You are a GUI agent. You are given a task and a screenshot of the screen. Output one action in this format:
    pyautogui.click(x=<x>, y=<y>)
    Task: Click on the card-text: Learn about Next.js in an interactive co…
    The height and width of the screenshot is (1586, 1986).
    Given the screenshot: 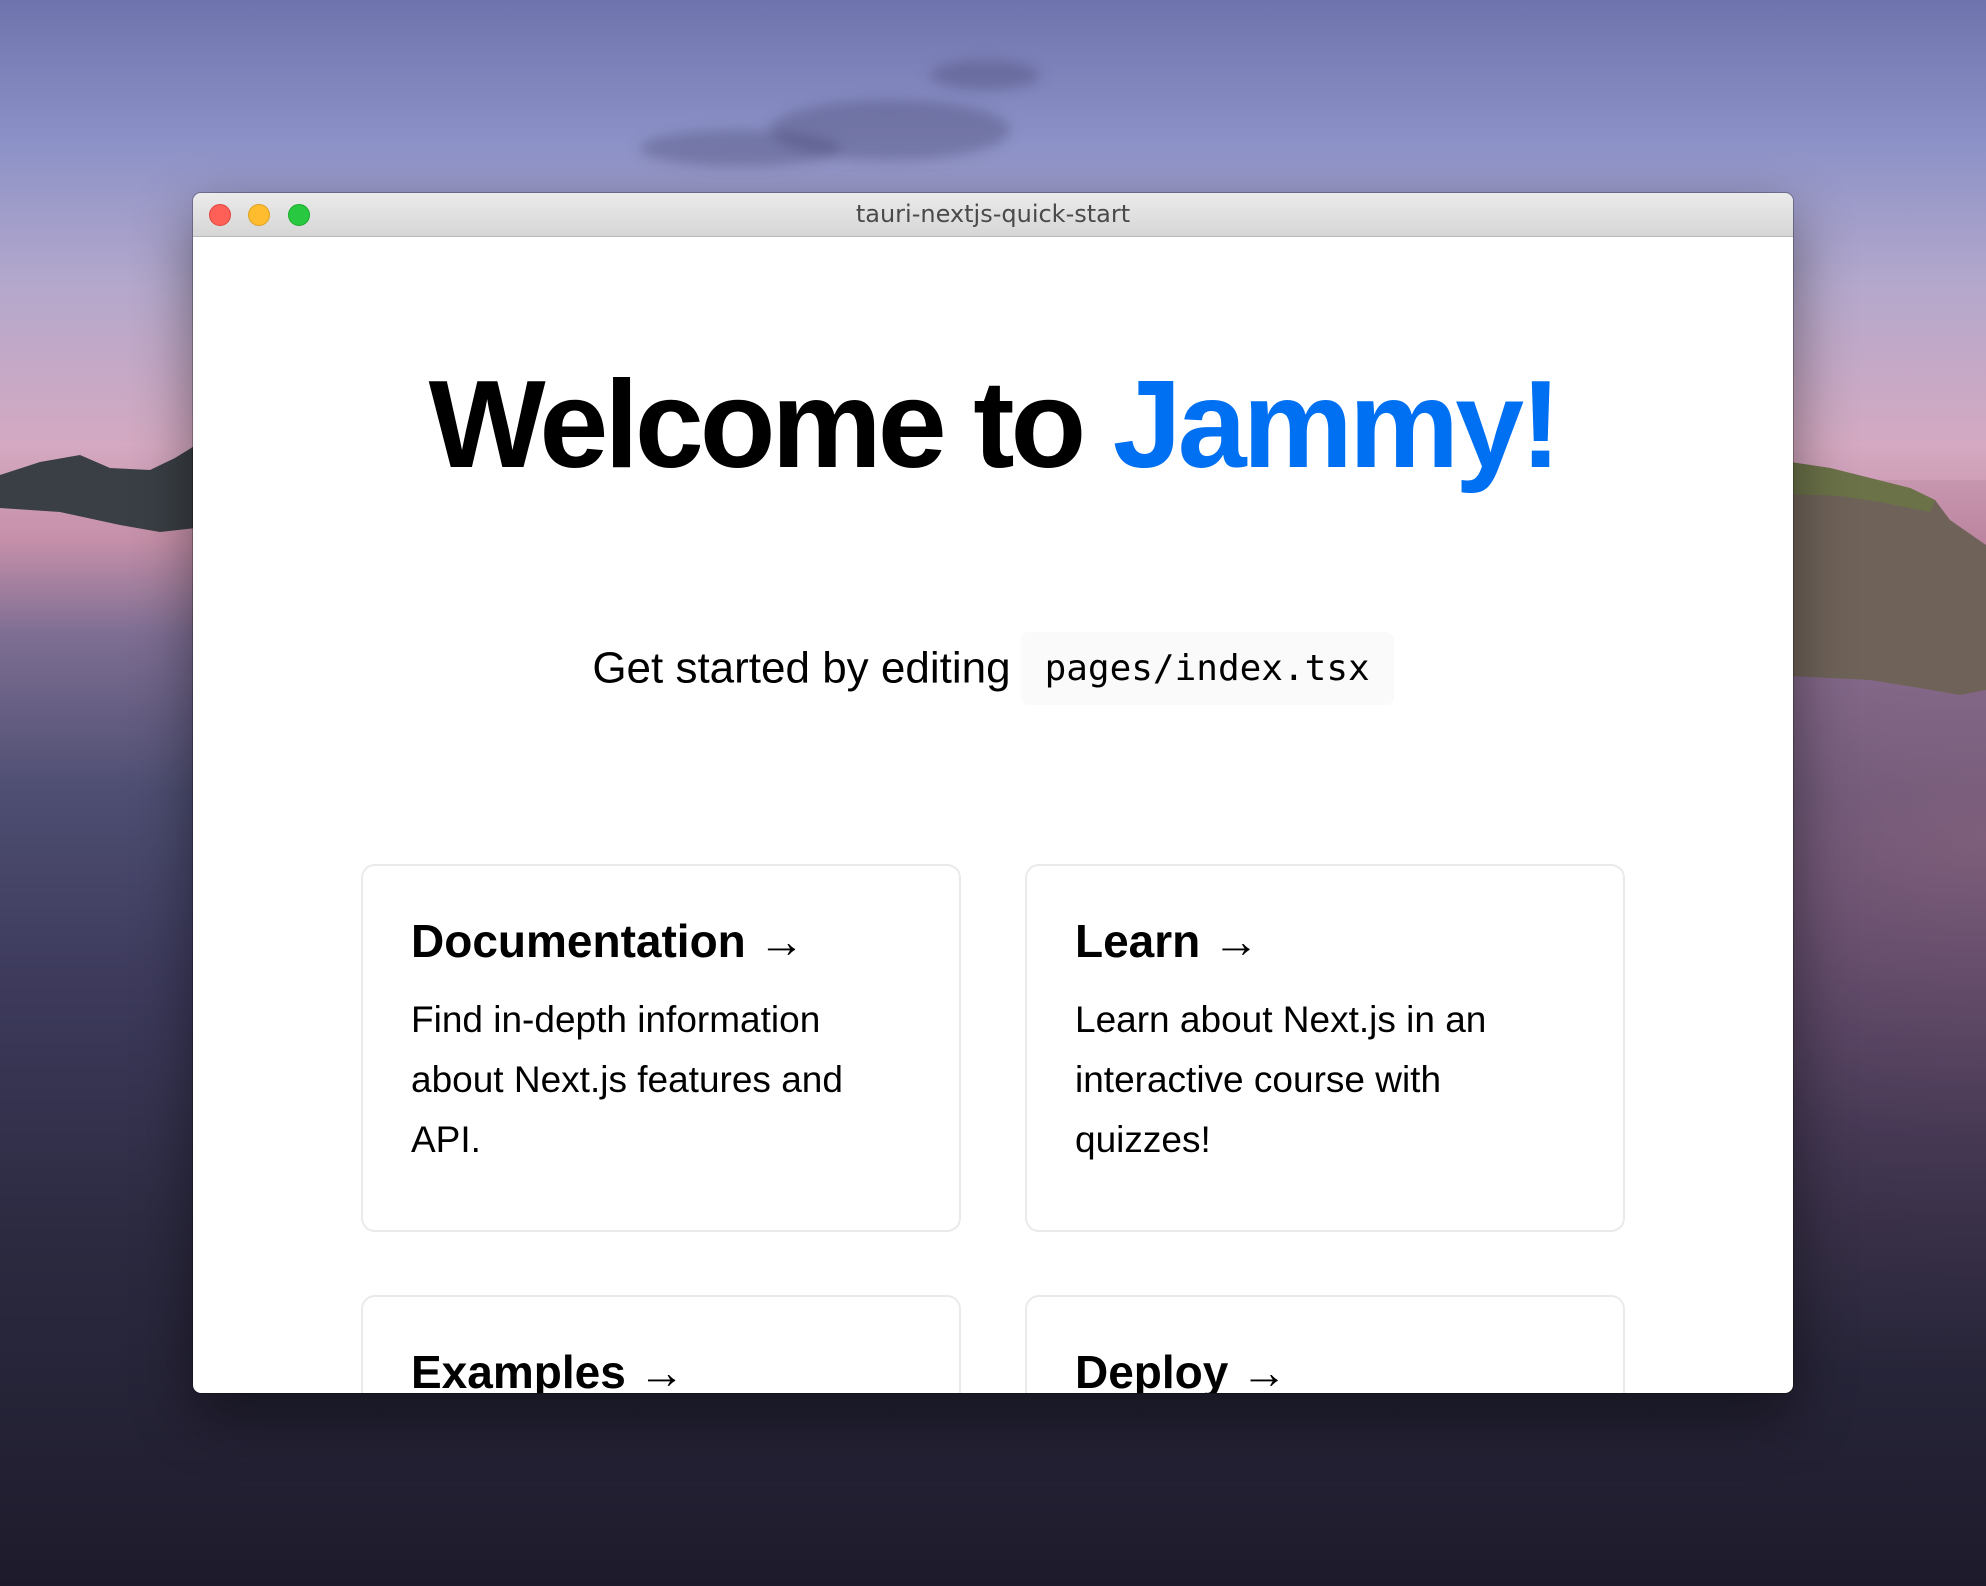 What is the action you would take?
    pyautogui.click(x=1281, y=1079)
    